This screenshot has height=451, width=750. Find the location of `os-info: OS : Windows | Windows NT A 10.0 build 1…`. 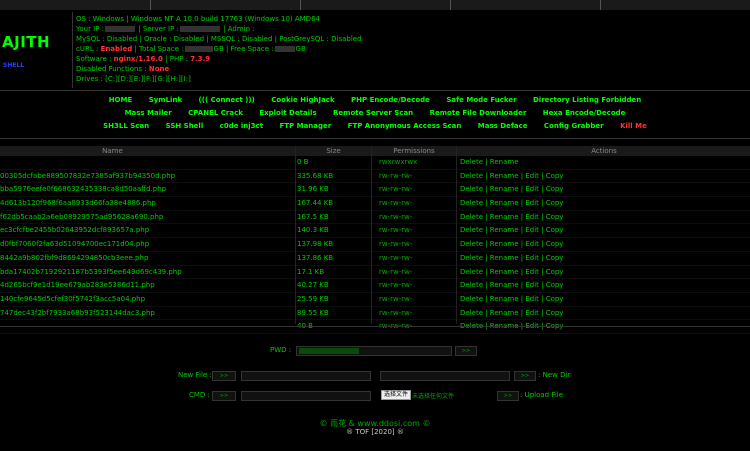

os-info: OS : Windows | Windows NT A 10.0 build 1… is located at coordinates (198, 19).